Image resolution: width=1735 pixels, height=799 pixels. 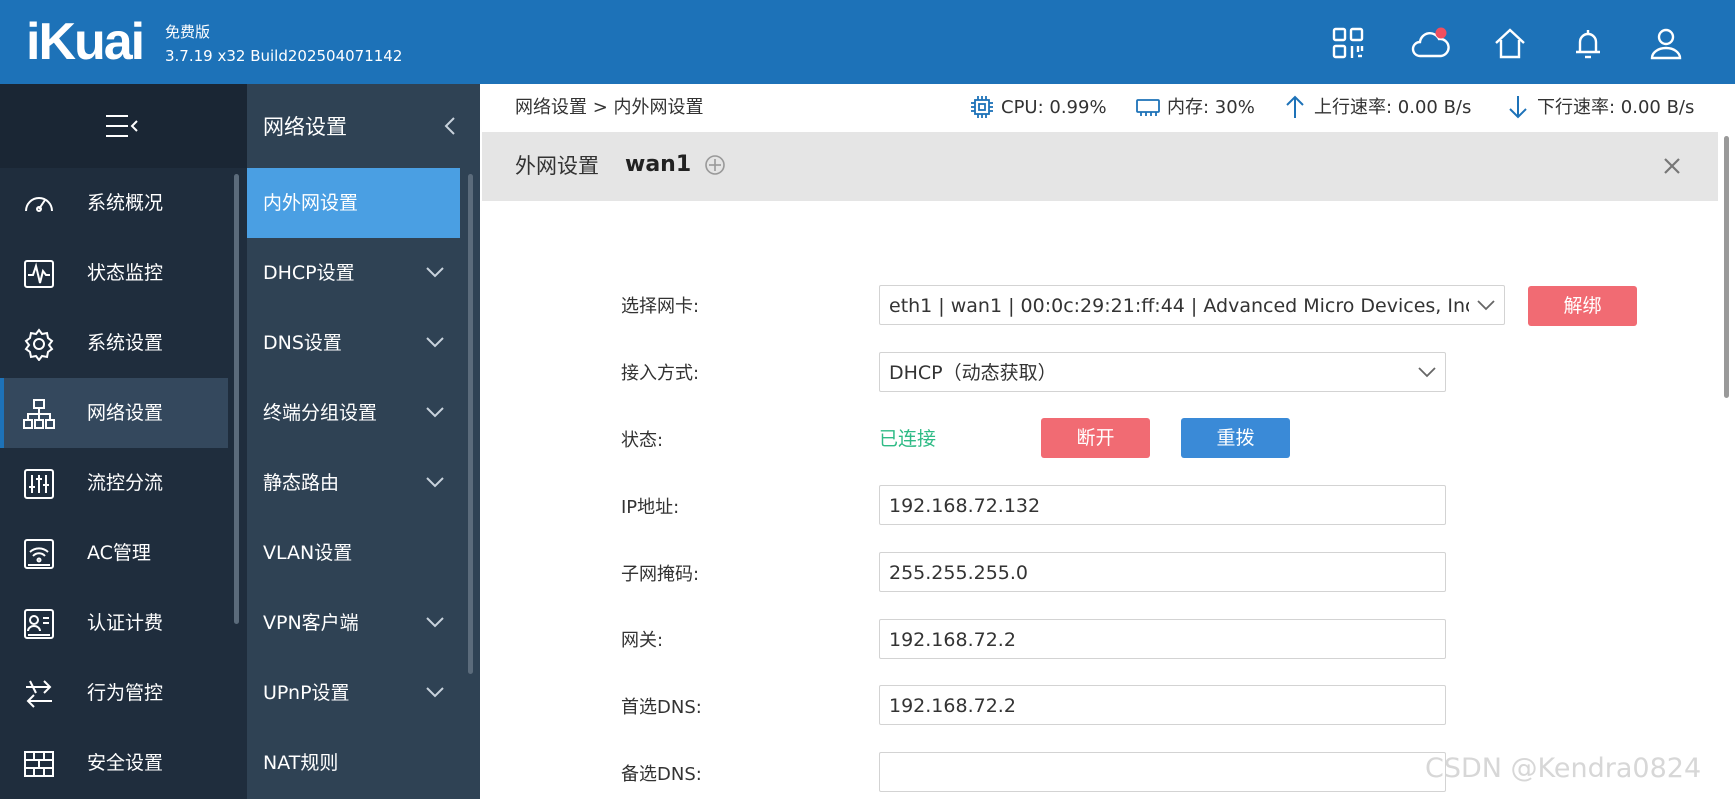 I want to click on panel-title: 外网设置, so click(x=557, y=166).